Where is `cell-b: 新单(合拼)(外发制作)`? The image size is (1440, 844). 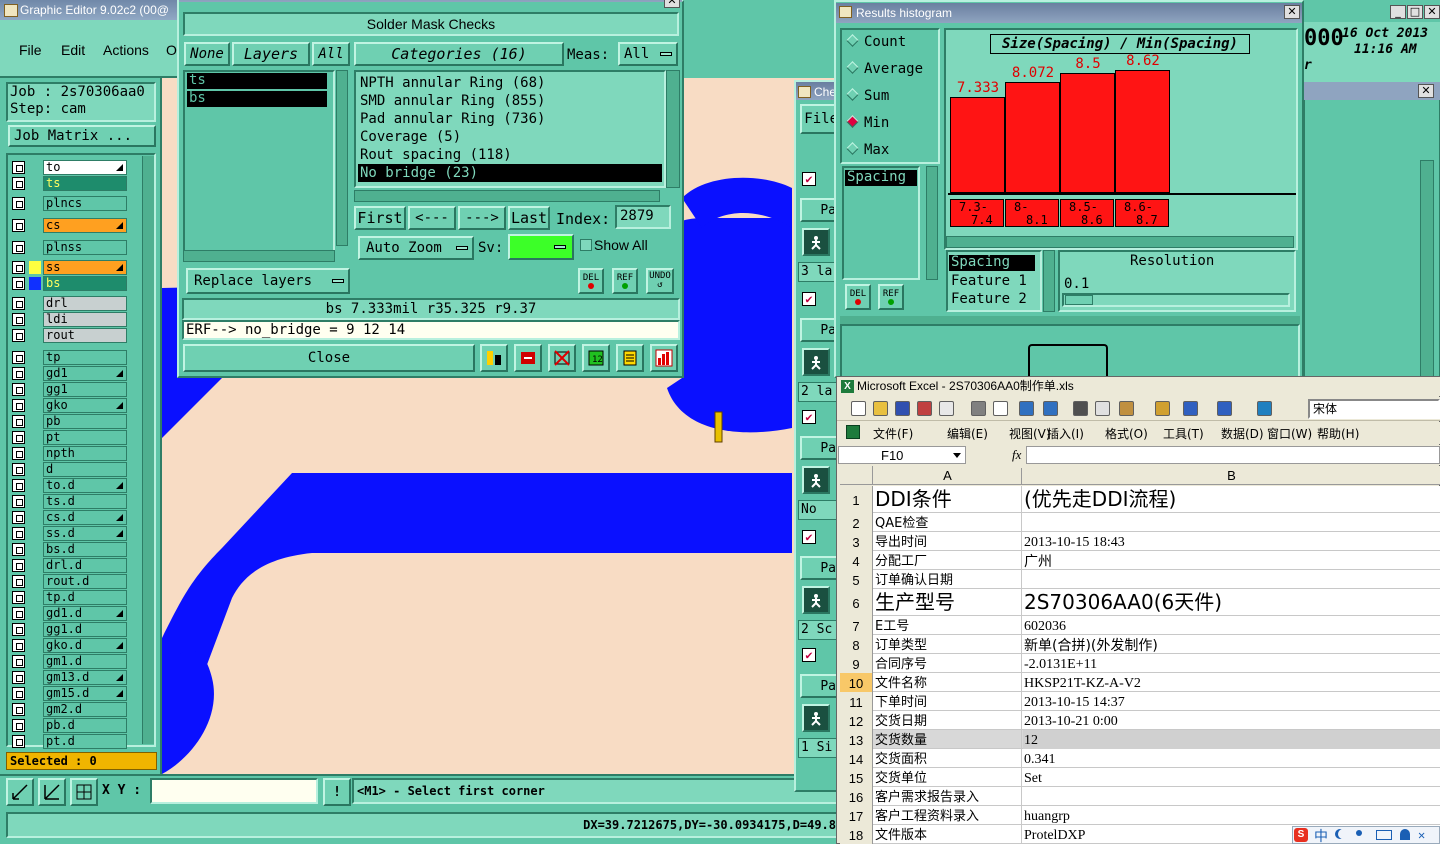 cell-b: 新单(合拼)(外发制作) is located at coordinates (1231, 644).